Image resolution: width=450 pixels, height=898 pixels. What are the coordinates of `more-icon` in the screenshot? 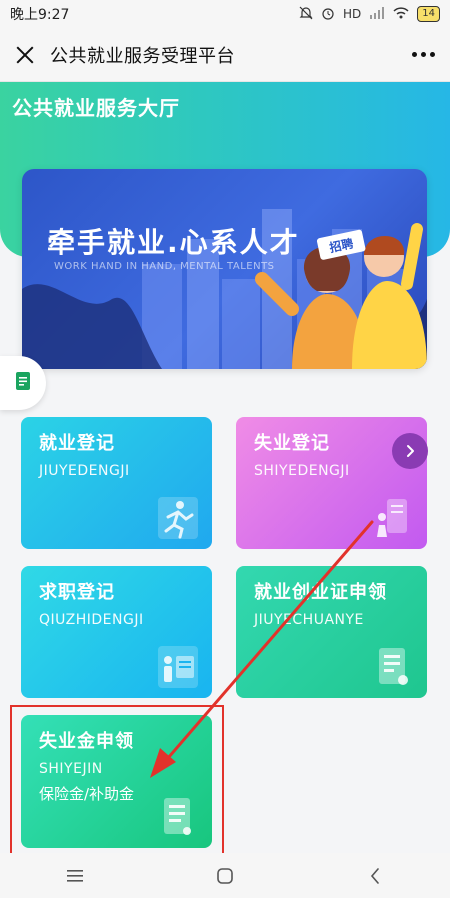 It's located at (423, 55).